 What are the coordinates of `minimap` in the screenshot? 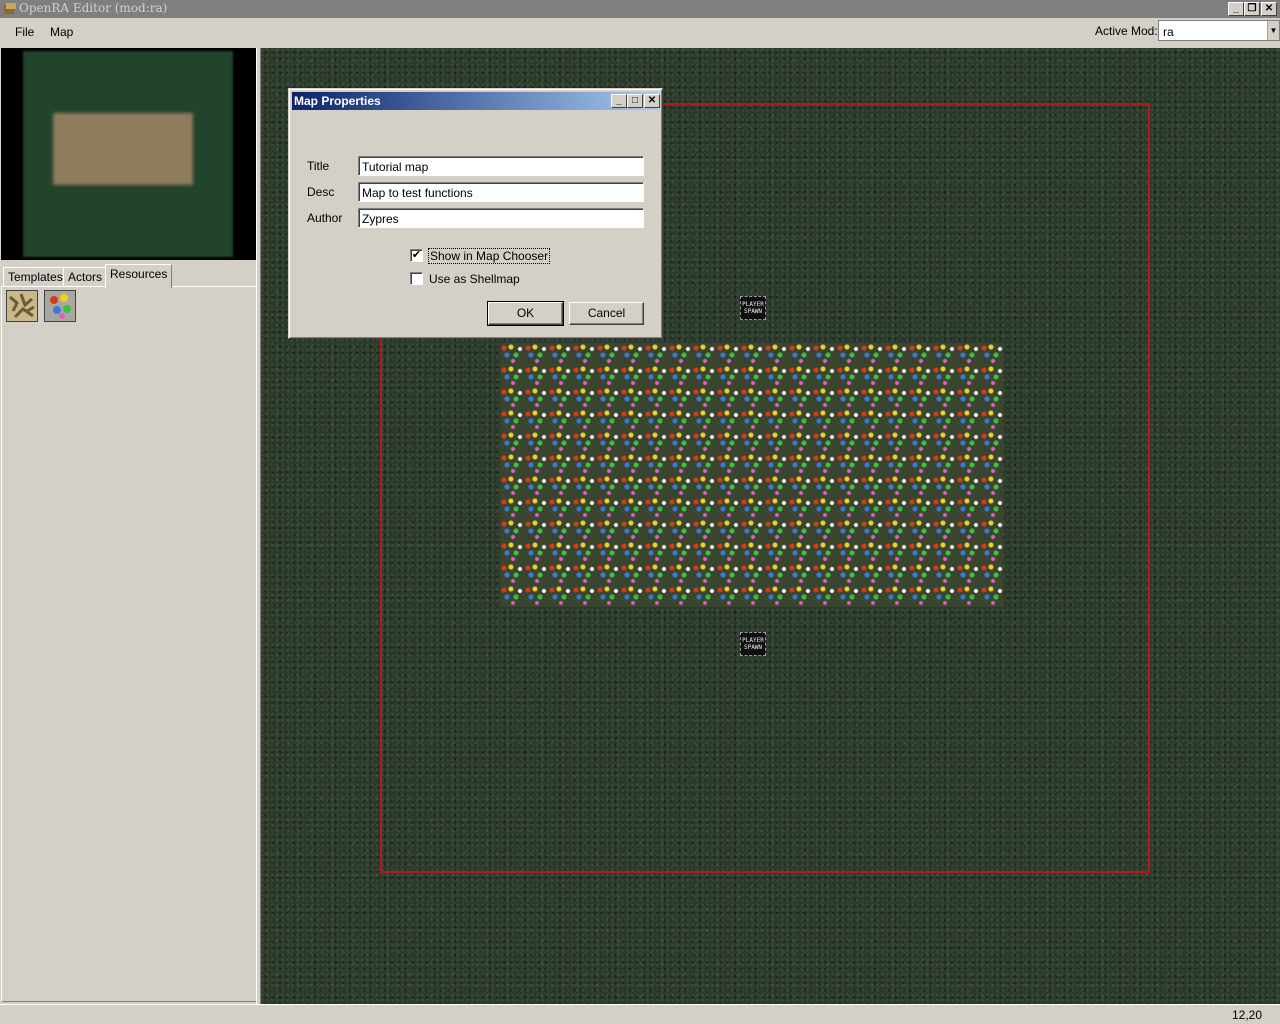 It's located at (128, 154).